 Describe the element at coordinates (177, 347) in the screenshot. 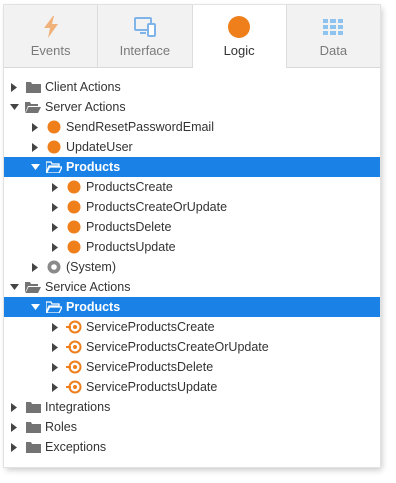

I see `tree-item-label: ServiceProductsCreateOrUpdate` at that location.